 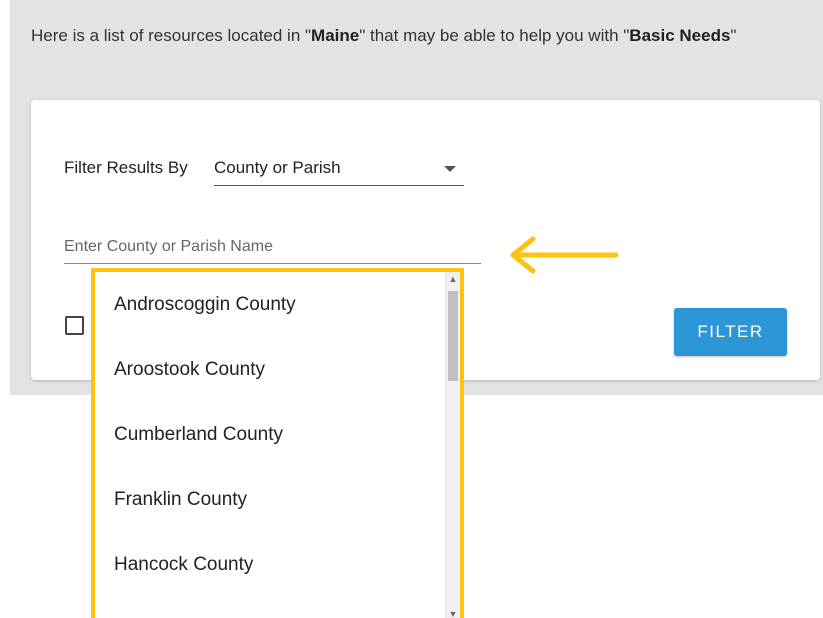 I want to click on intro-location: Maine, so click(x=335, y=35).